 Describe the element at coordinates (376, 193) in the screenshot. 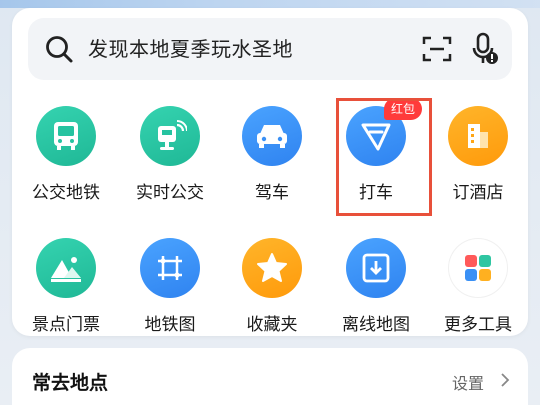

I see `shortcut-label: 打车` at that location.